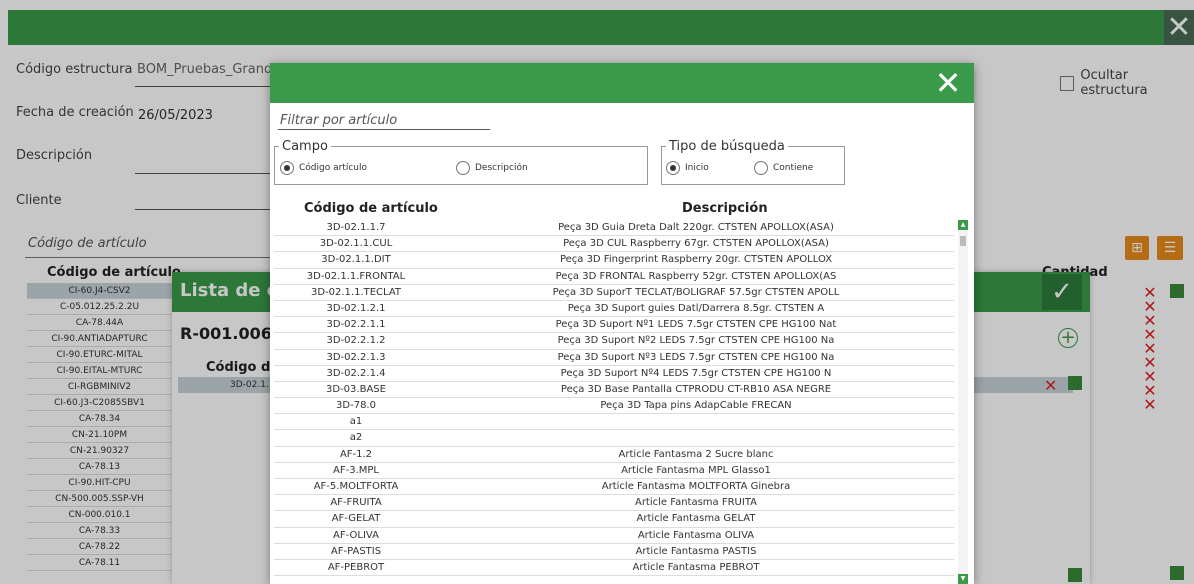 This screenshot has width=1194, height=584. Describe the element at coordinates (305, 146) in the screenshot. I see `campo-legend: Campo` at that location.